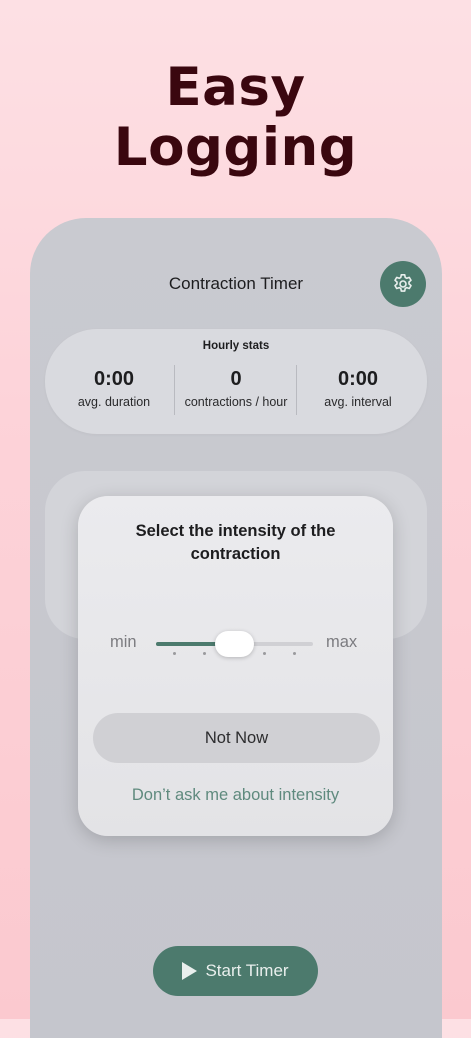  Describe the element at coordinates (236, 738) in the screenshot. I see `not-now-button: Not Now` at that location.